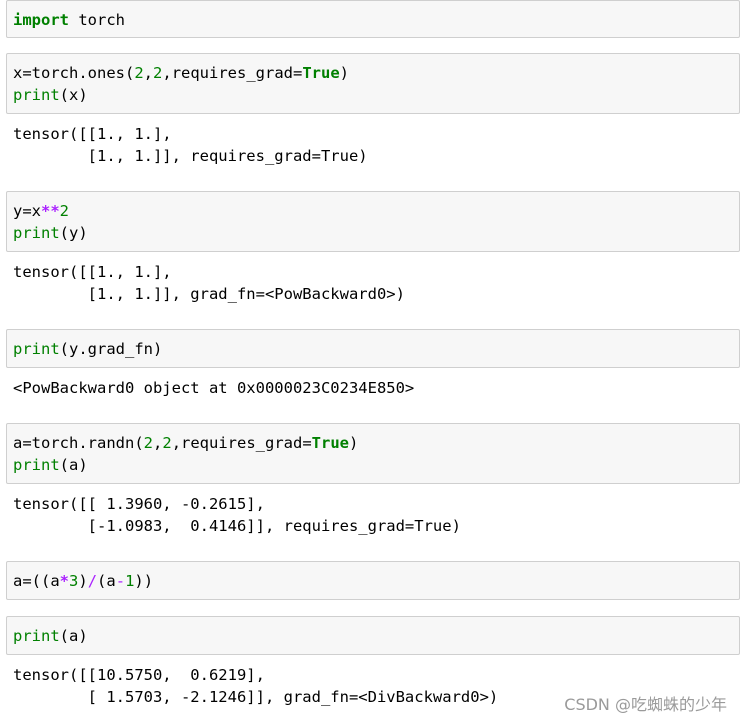  What do you see at coordinates (209, 294) in the screenshot?
I see `output-line: [1., 1.]], grad_fn=<PowBackward0>)` at bounding box center [209, 294].